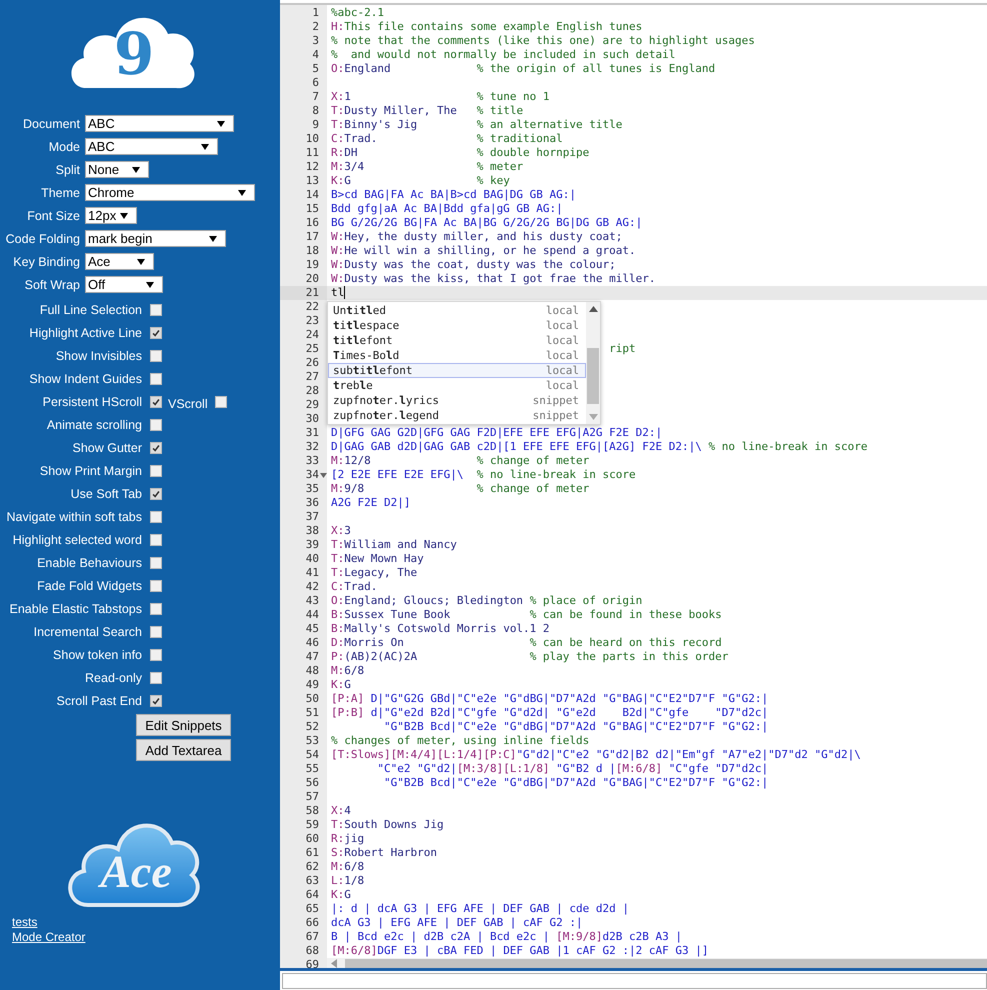 The width and height of the screenshot is (987, 990). Describe the element at coordinates (312, 783) in the screenshot. I see `line-number: 56` at that location.